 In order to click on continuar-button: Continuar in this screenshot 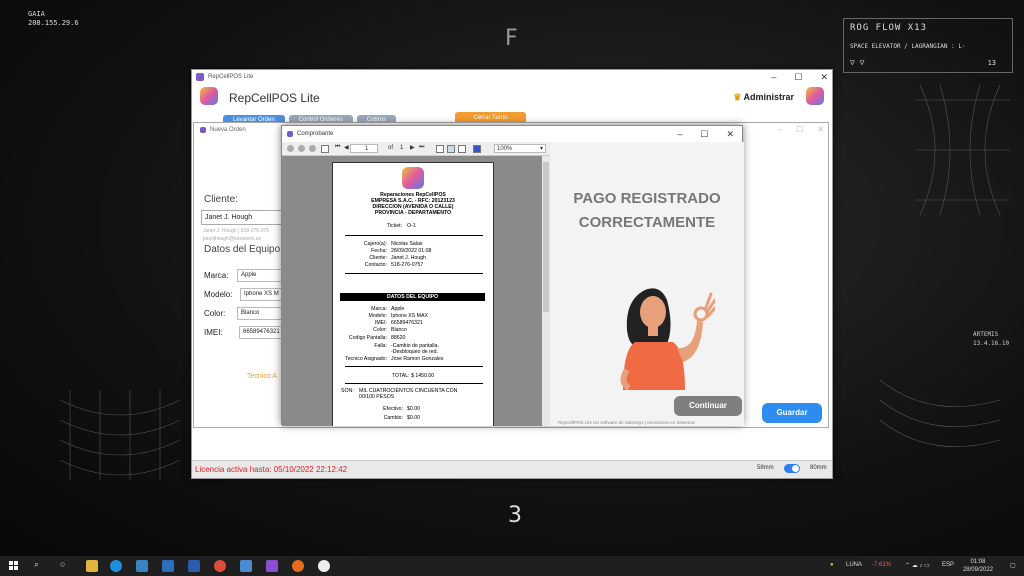, I will do `click(708, 406)`.